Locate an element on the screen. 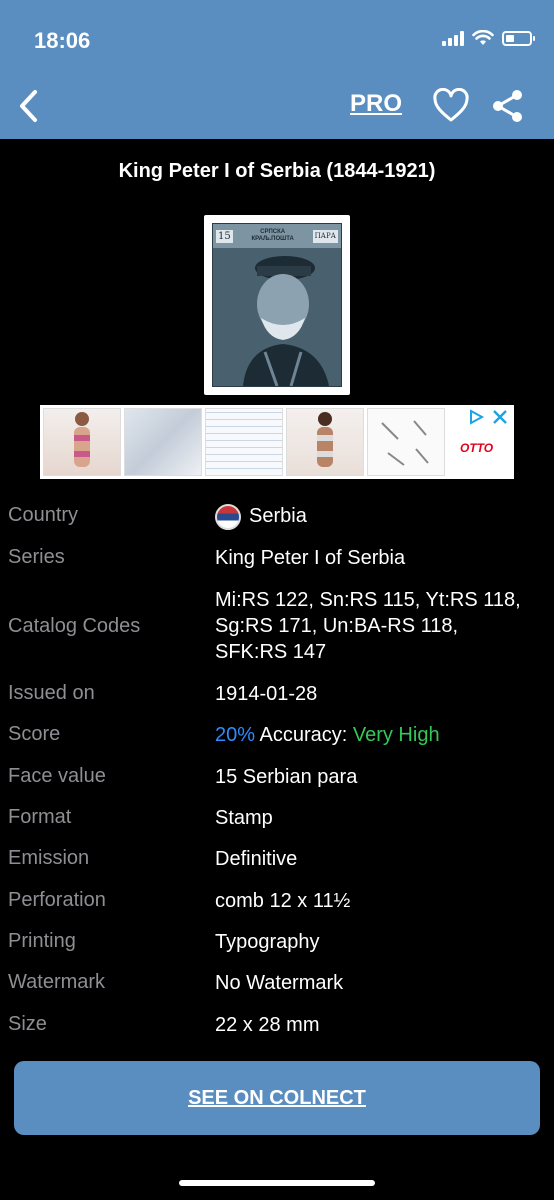  battery-icon is located at coordinates (518, 38).